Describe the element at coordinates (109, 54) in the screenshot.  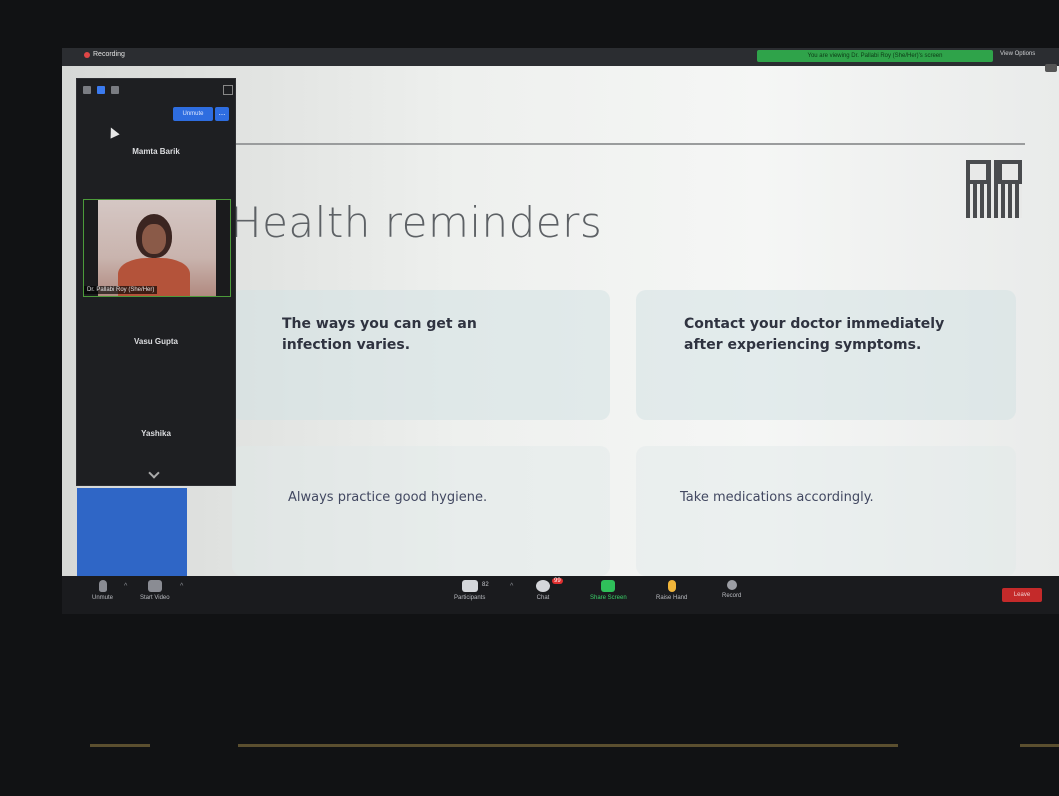
I see `recording-label: Recording` at that location.